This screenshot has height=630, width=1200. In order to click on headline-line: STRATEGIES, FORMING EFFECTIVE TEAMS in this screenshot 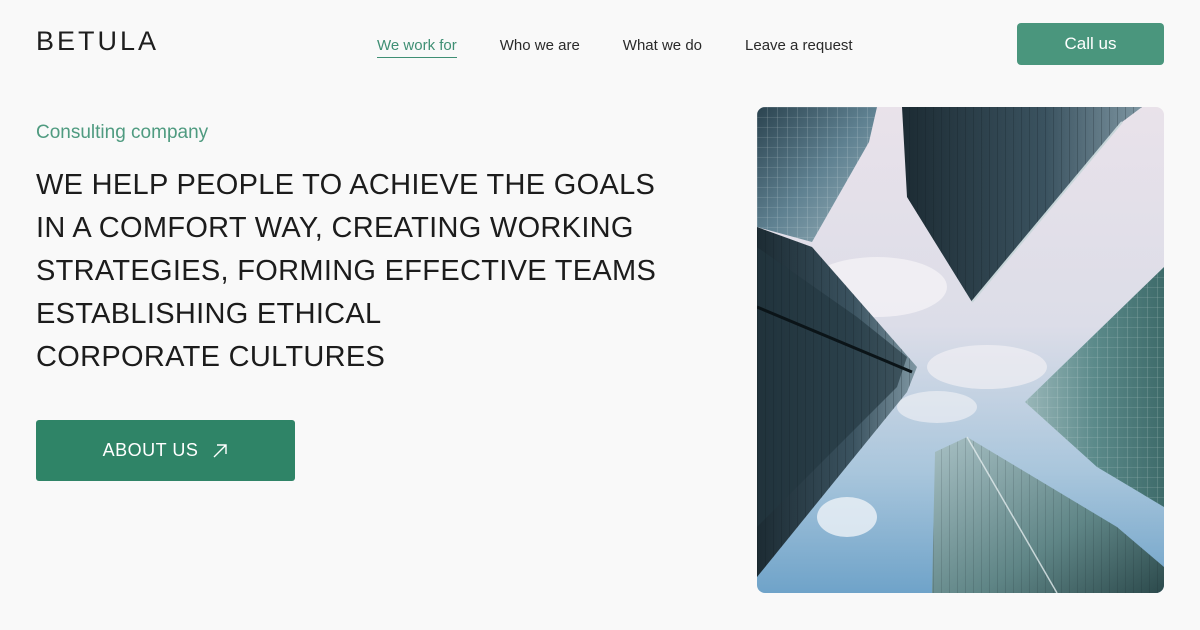, I will do `click(346, 271)`.